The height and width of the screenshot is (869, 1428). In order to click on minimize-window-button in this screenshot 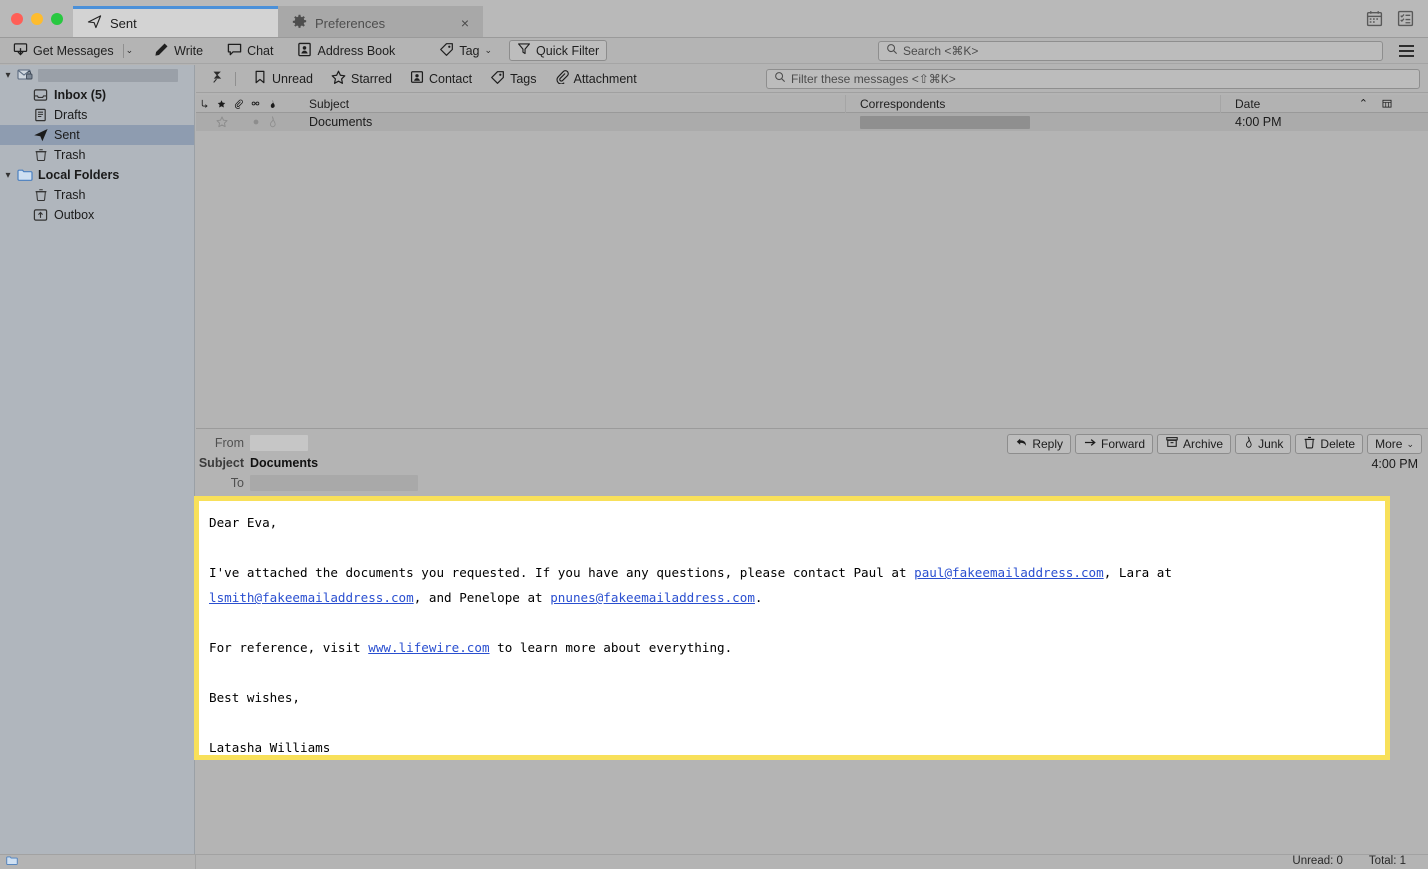, I will do `click(37, 19)`.